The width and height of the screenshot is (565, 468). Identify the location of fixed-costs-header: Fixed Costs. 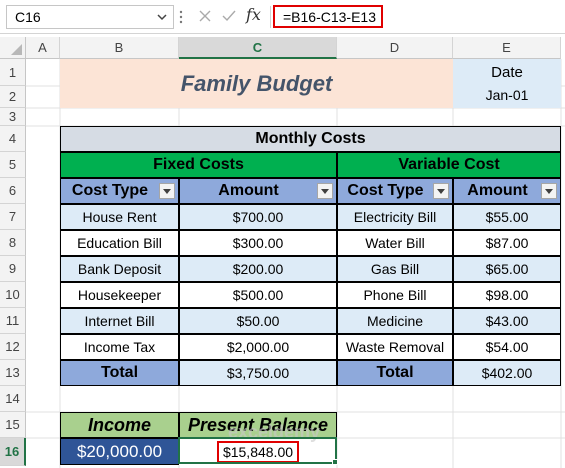
(198, 165).